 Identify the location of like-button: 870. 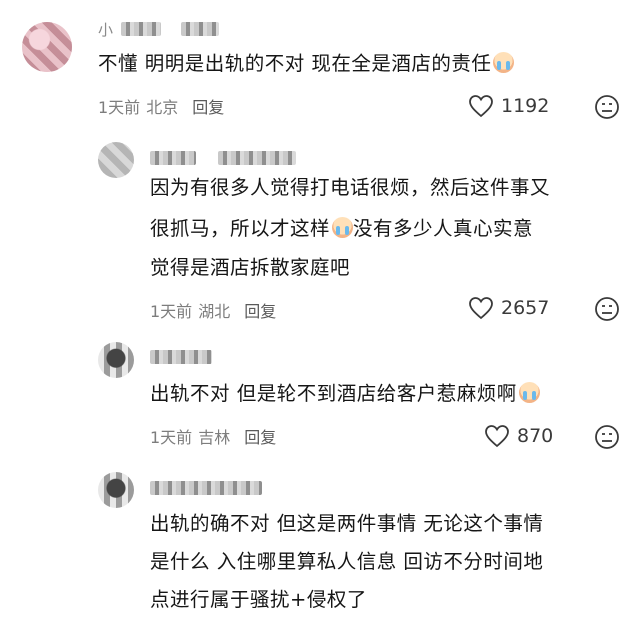
(518, 436).